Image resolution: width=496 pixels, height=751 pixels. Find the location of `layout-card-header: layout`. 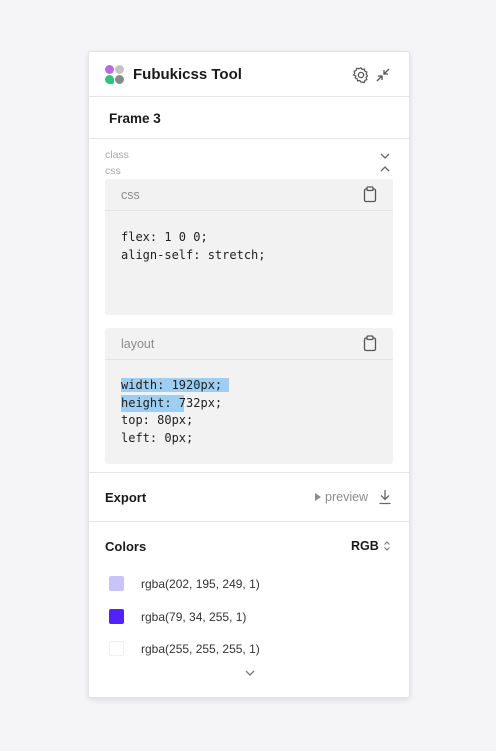

layout-card-header: layout is located at coordinates (249, 344).